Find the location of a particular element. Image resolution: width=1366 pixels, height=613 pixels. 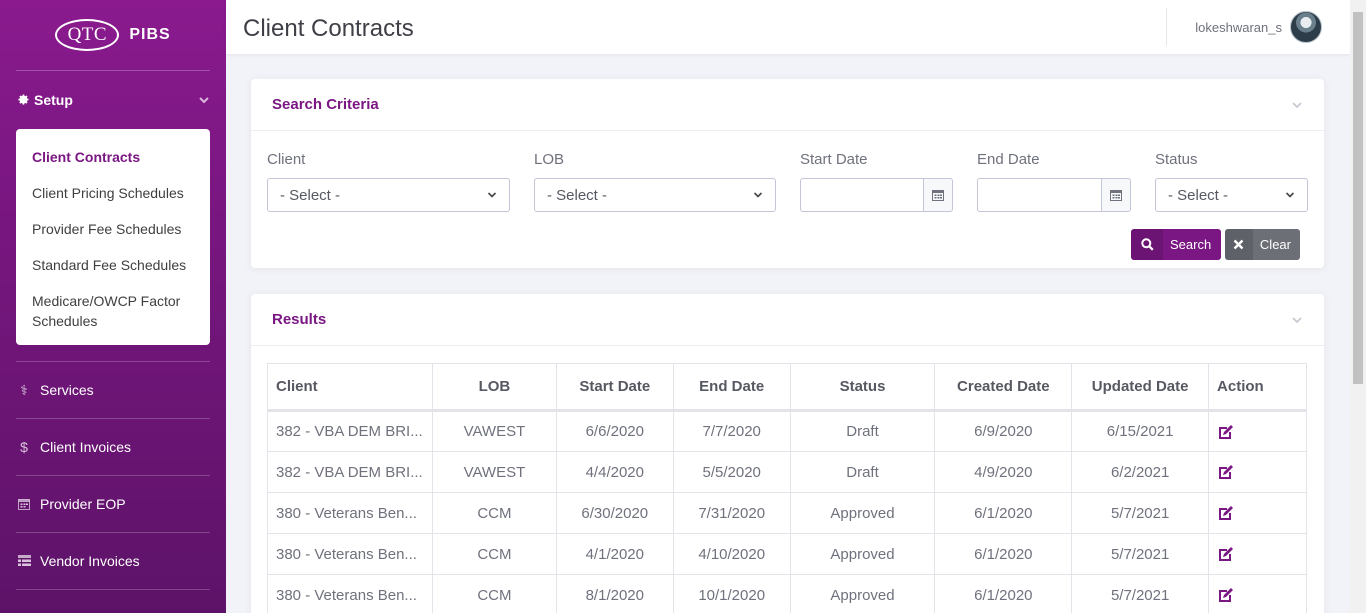

page-scrollbar is located at coordinates (1358, 306).